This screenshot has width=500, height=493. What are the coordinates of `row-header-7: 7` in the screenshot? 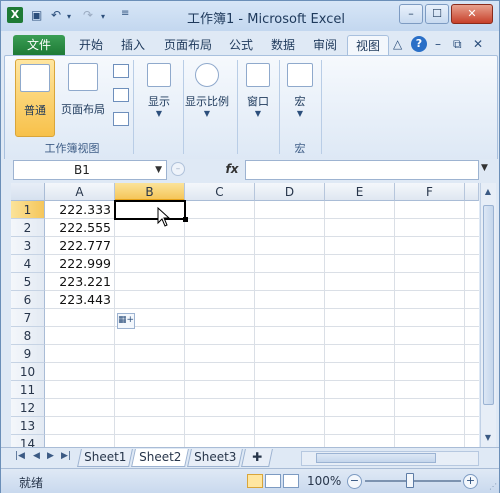 It's located at (28, 318).